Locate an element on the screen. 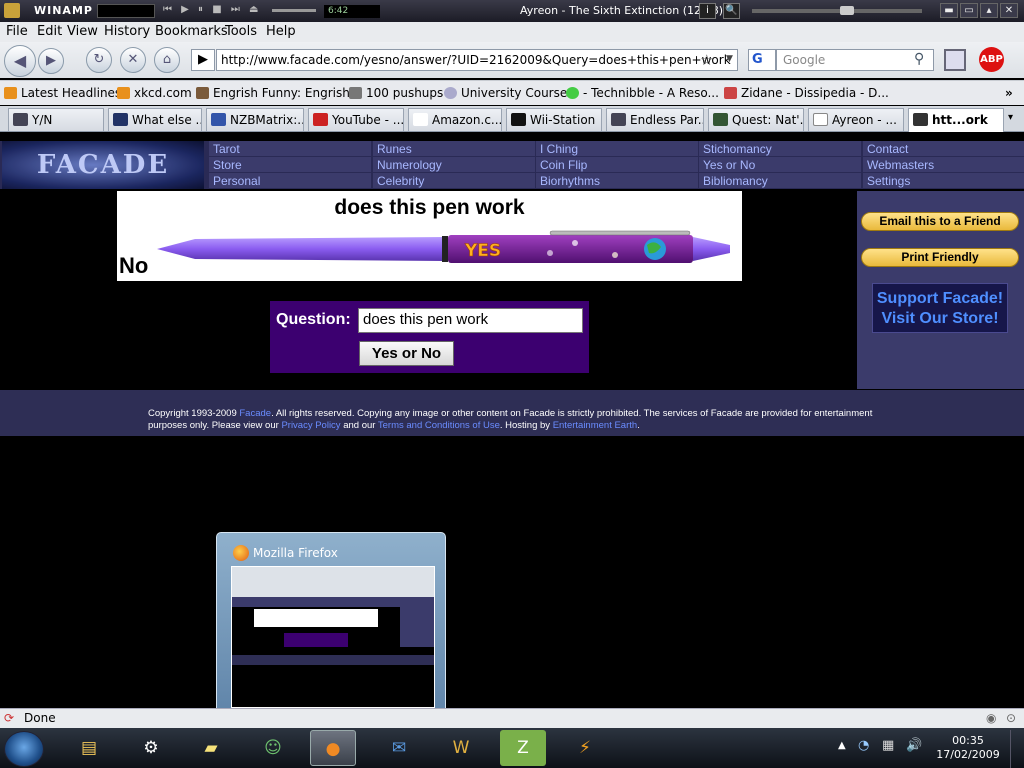 Image resolution: width=1024 pixels, height=768 pixels. stop-icon: ✕ is located at coordinates (133, 60).